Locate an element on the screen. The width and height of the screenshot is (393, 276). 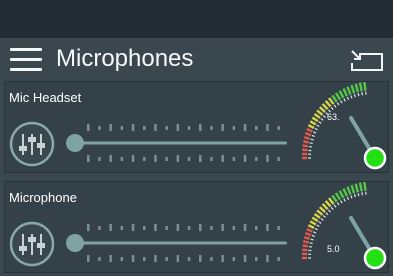
hamburger-menu-icon is located at coordinates (26, 59).